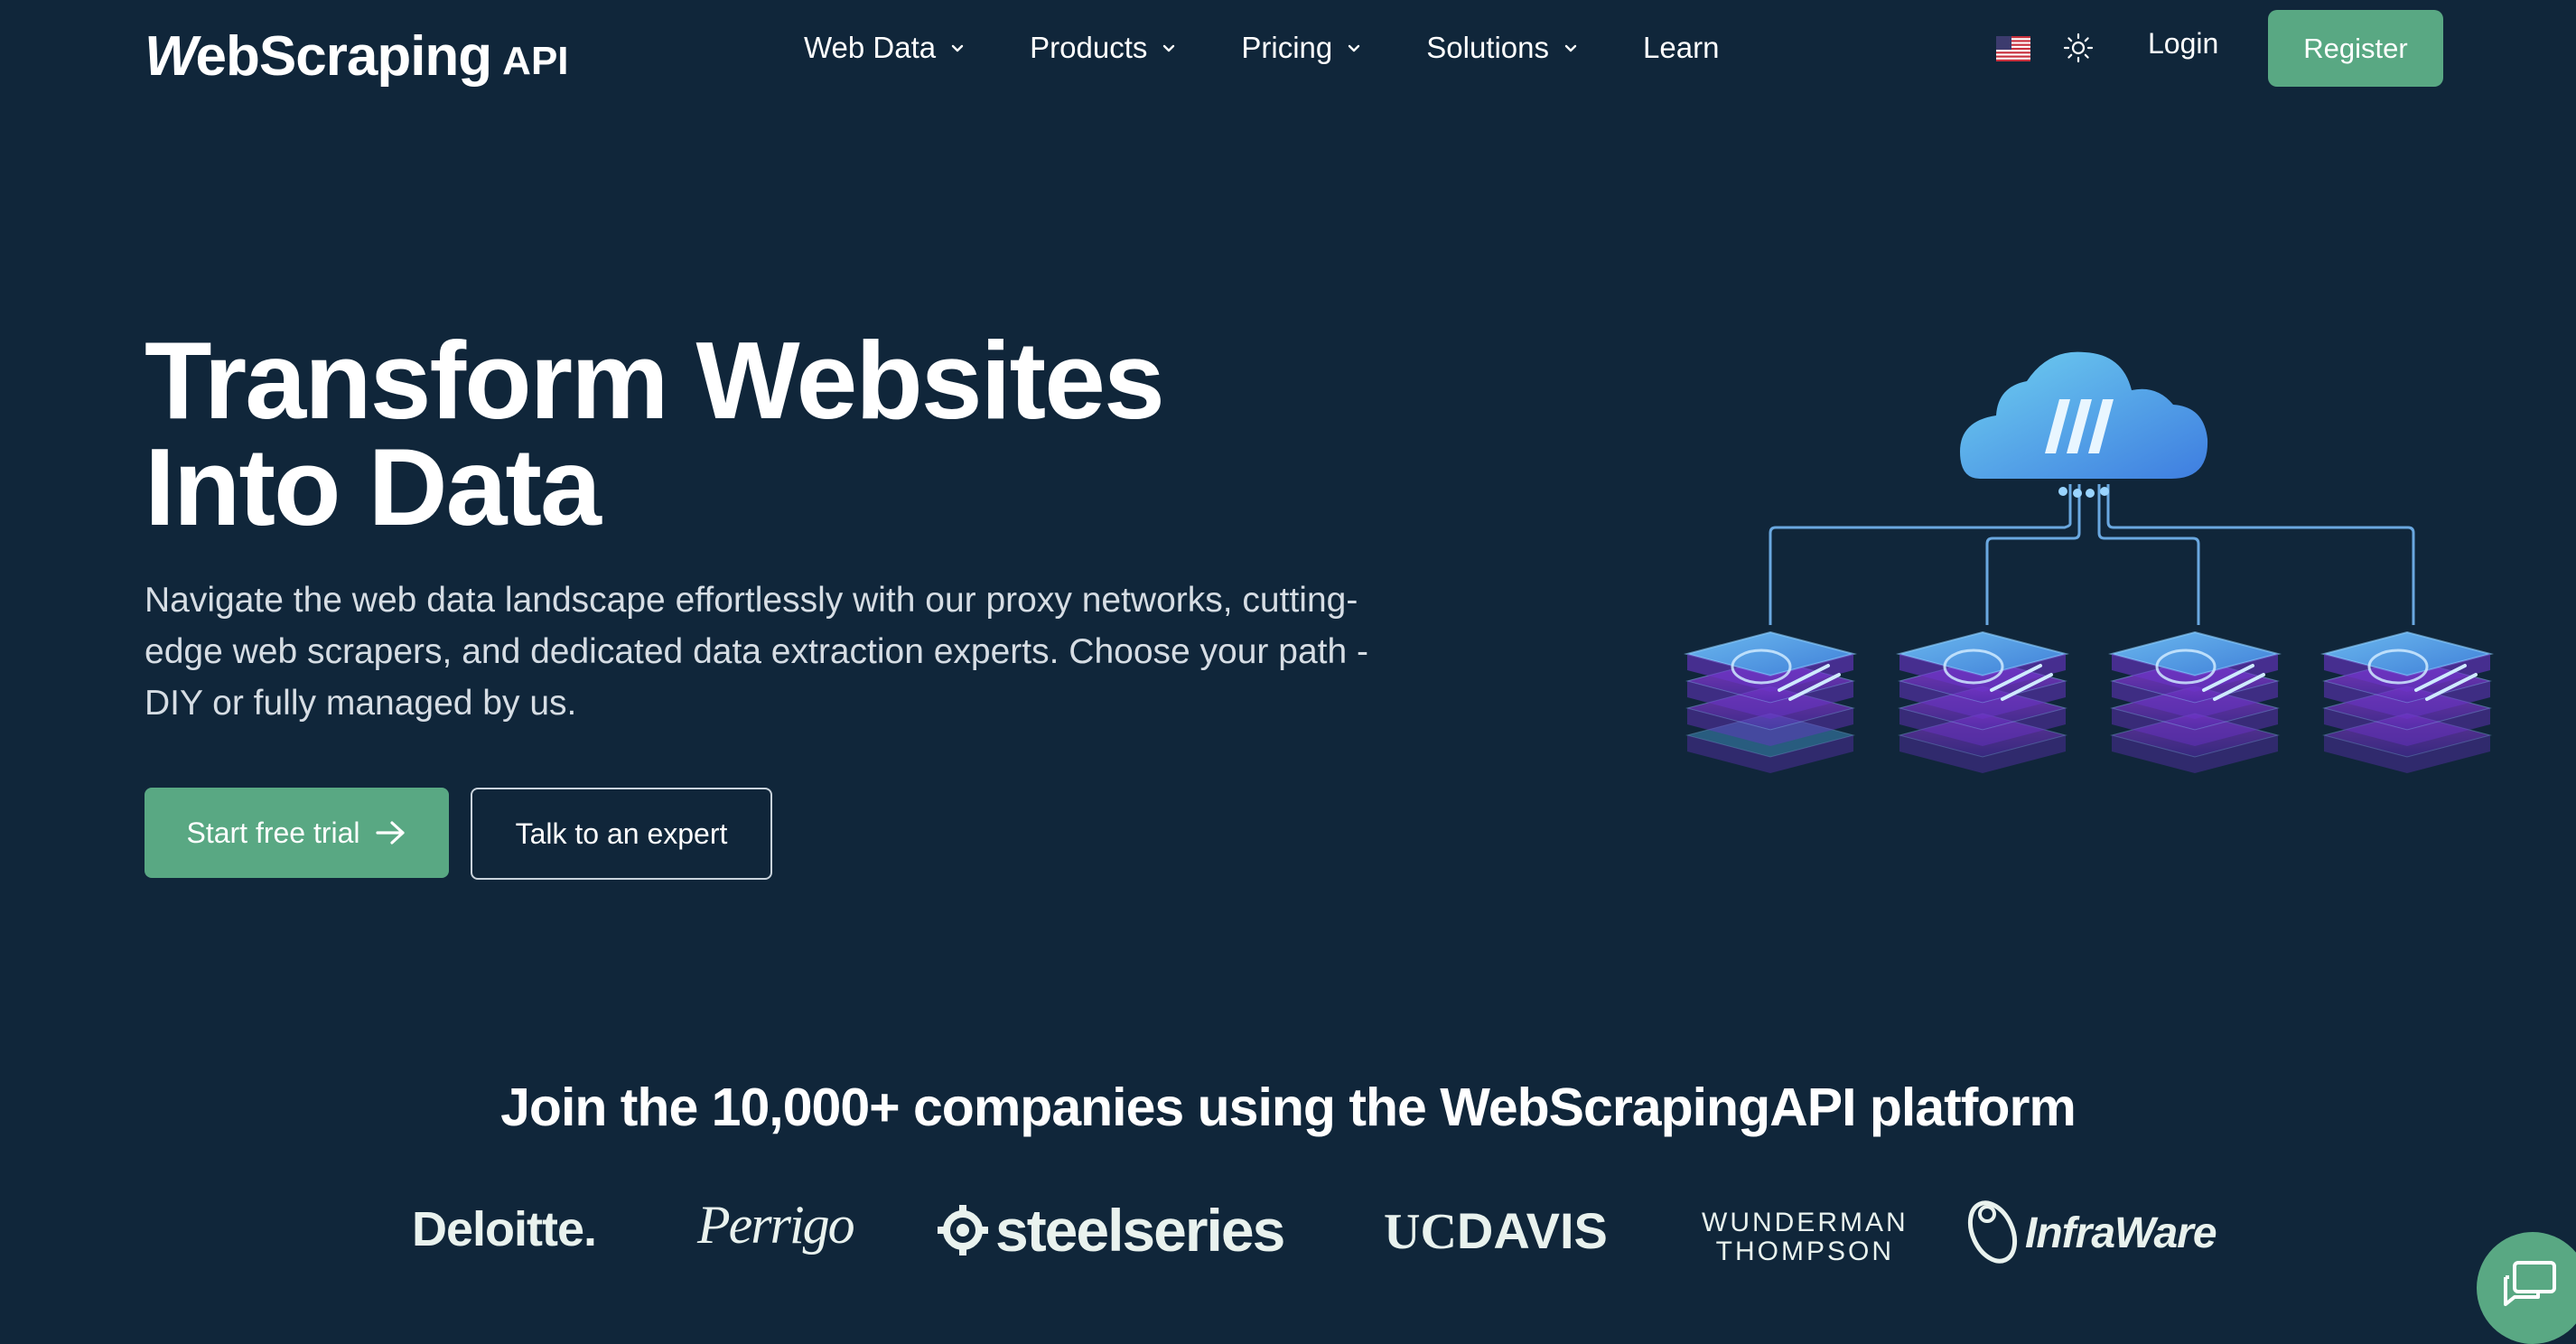 The image size is (2576, 1344). I want to click on nav-item-pricing: Pricing, so click(1302, 48).